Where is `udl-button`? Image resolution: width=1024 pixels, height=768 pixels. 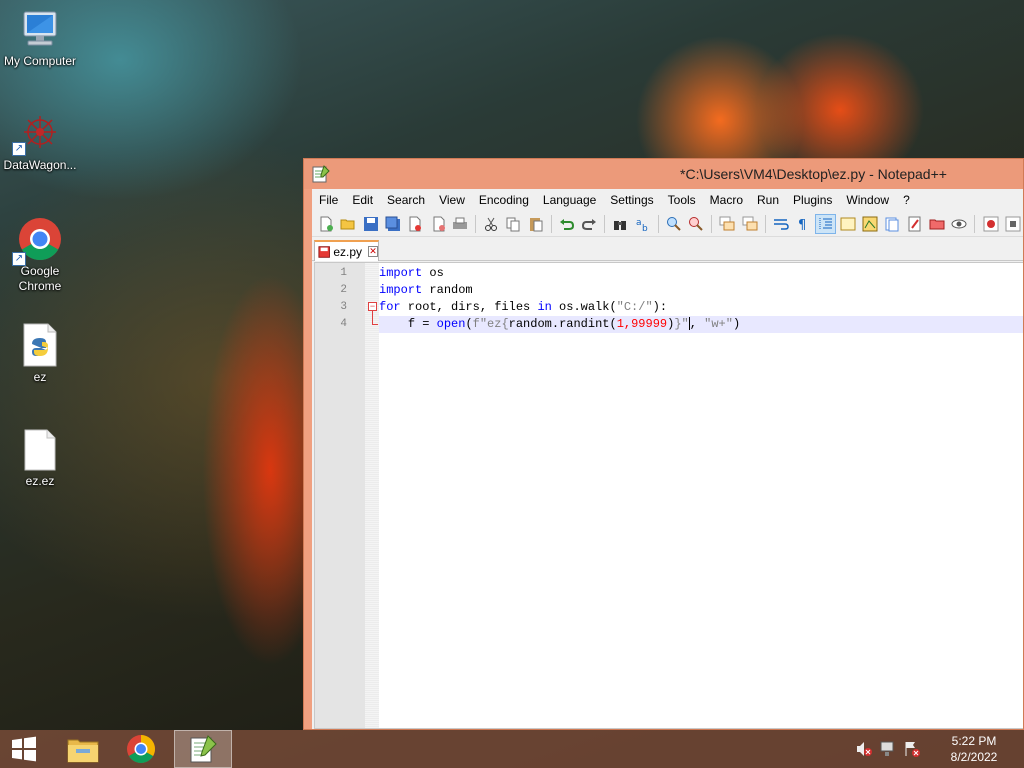 udl-button is located at coordinates (848, 224).